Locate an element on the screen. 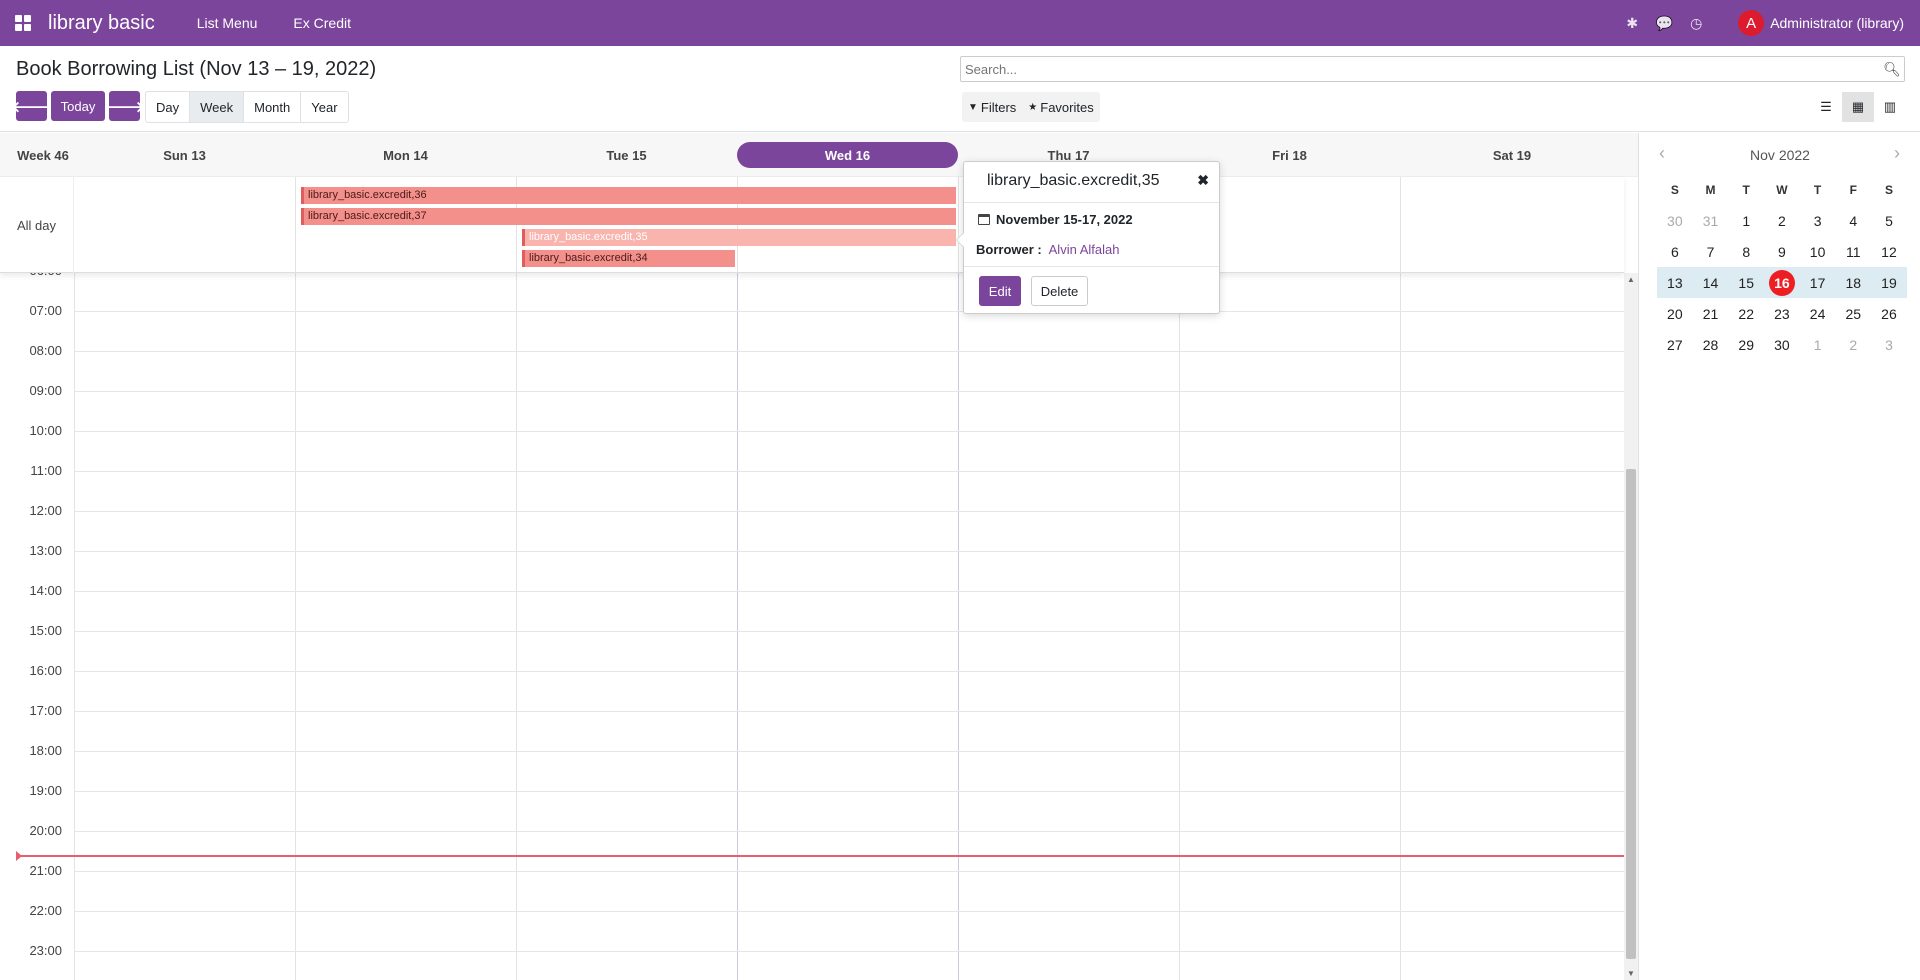 The height and width of the screenshot is (980, 1920). arrow-left-icon: 🡐 is located at coordinates (31, 107).